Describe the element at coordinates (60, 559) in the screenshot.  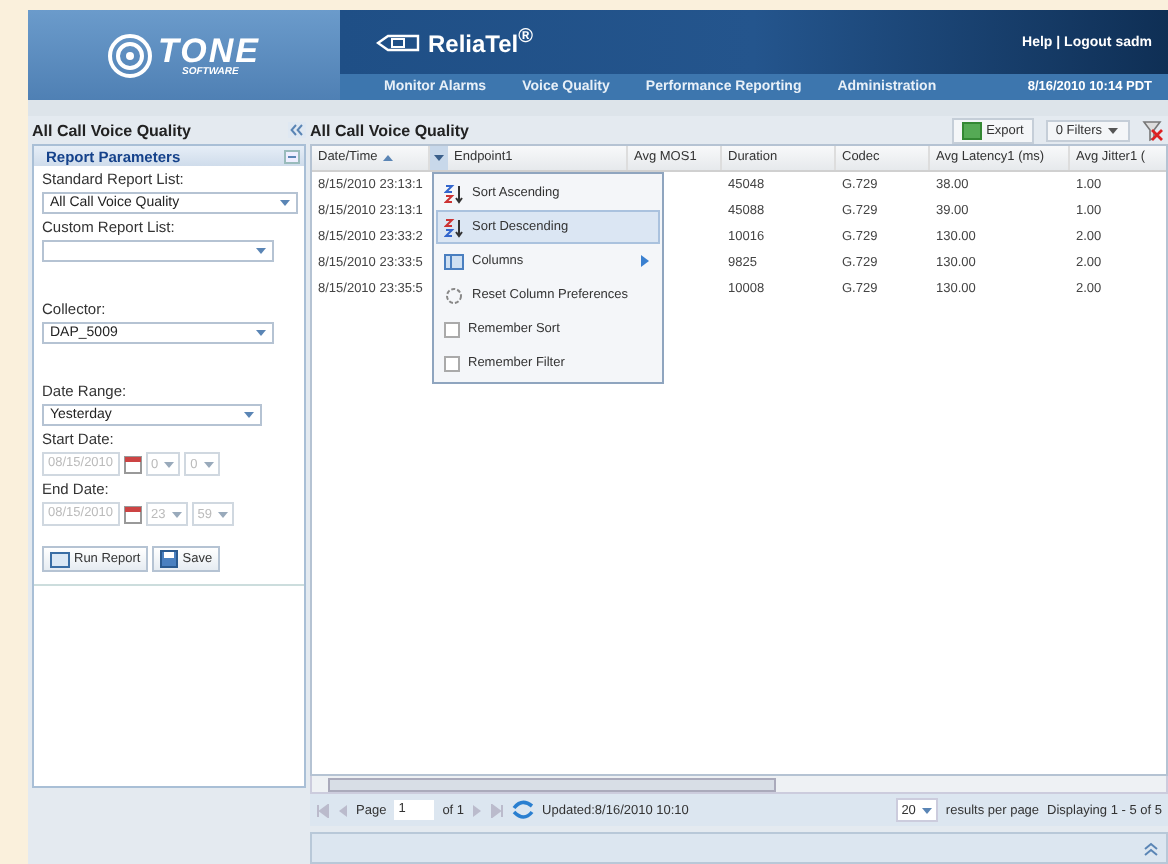
I see `window-icon` at that location.